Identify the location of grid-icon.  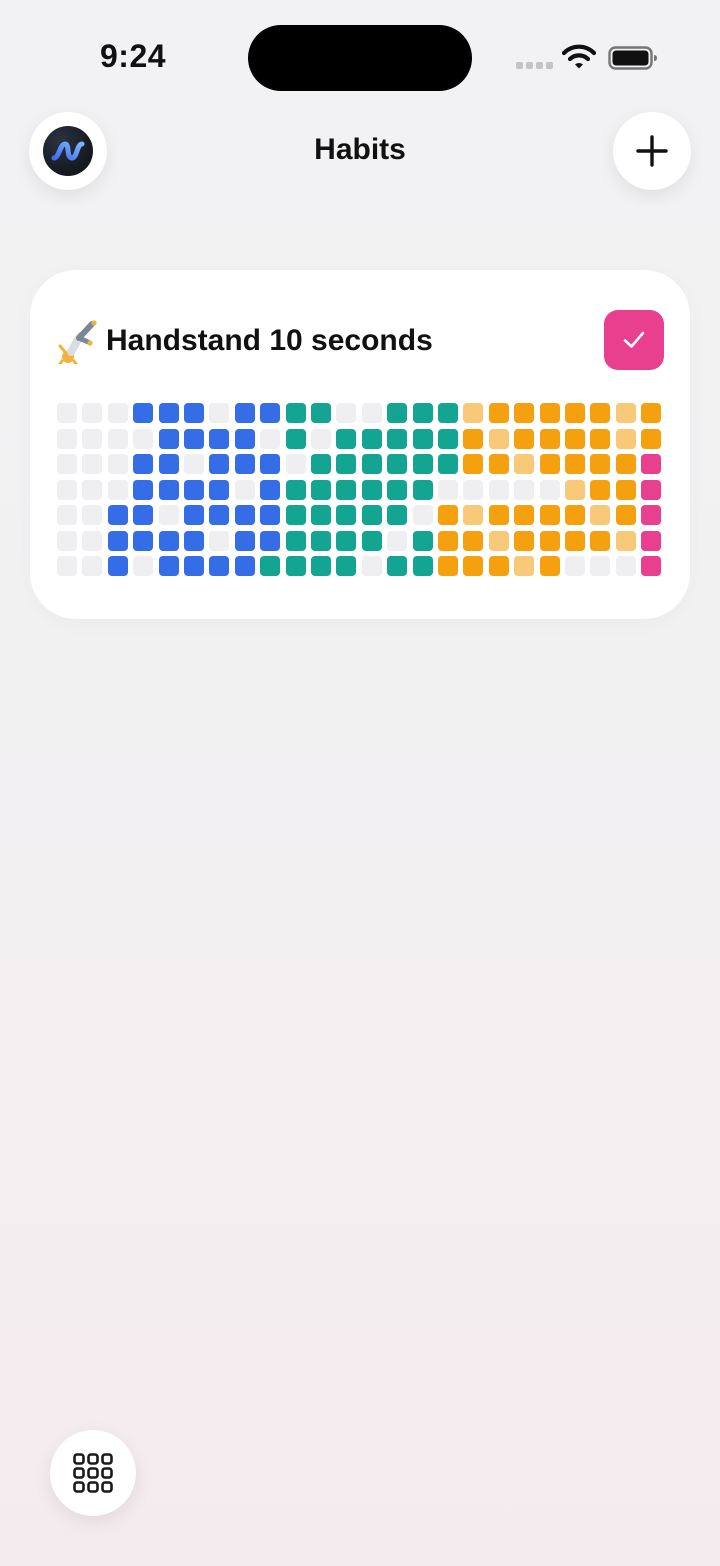
(93, 1473).